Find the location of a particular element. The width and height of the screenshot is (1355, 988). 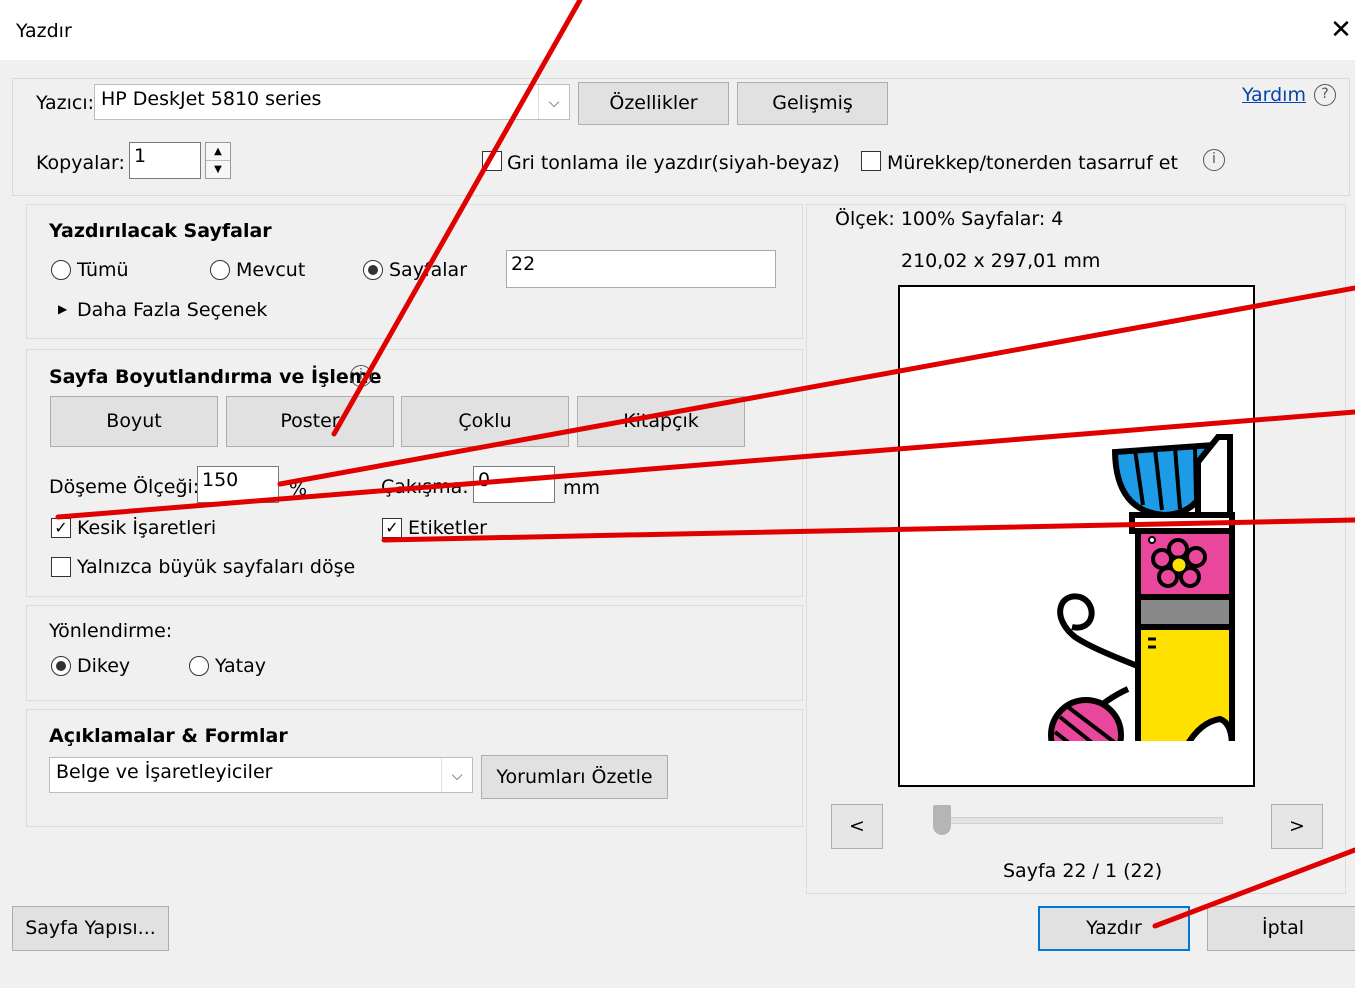

close-icon: ✕ is located at coordinates (1341, 30).